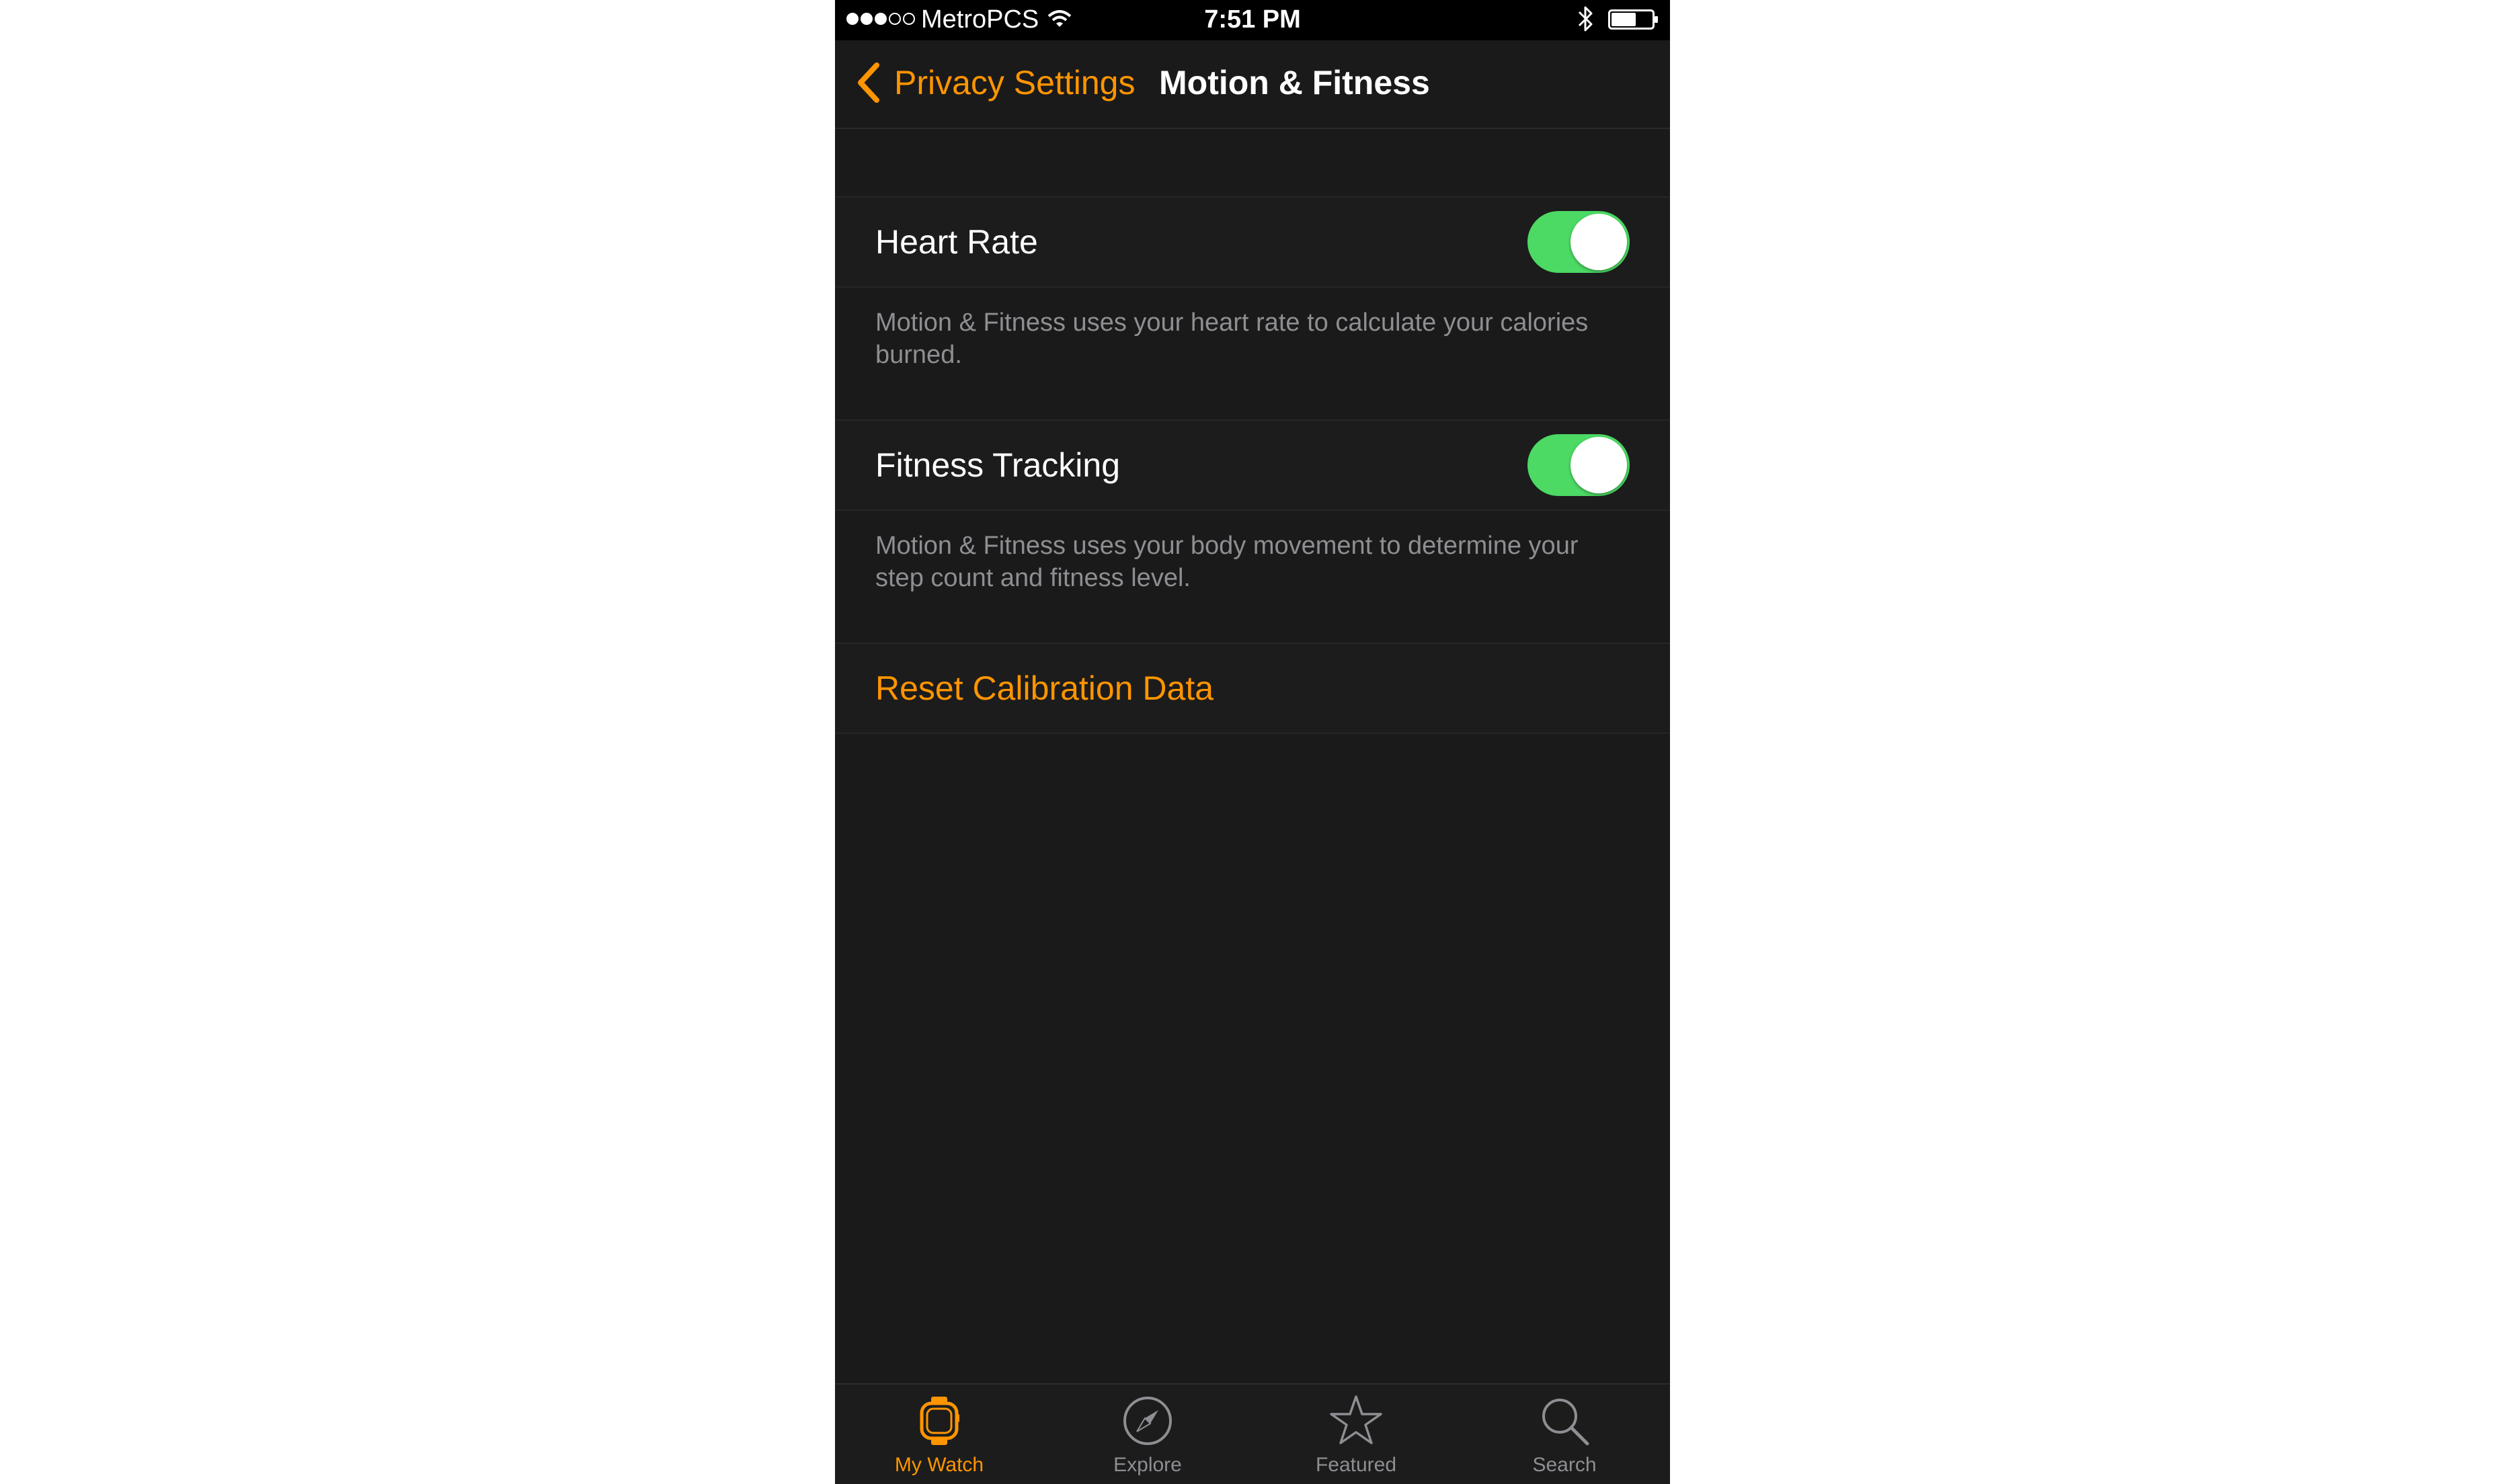 This screenshot has width=2505, height=1484. Describe the element at coordinates (1633, 19) in the screenshot. I see `battery-icon` at that location.